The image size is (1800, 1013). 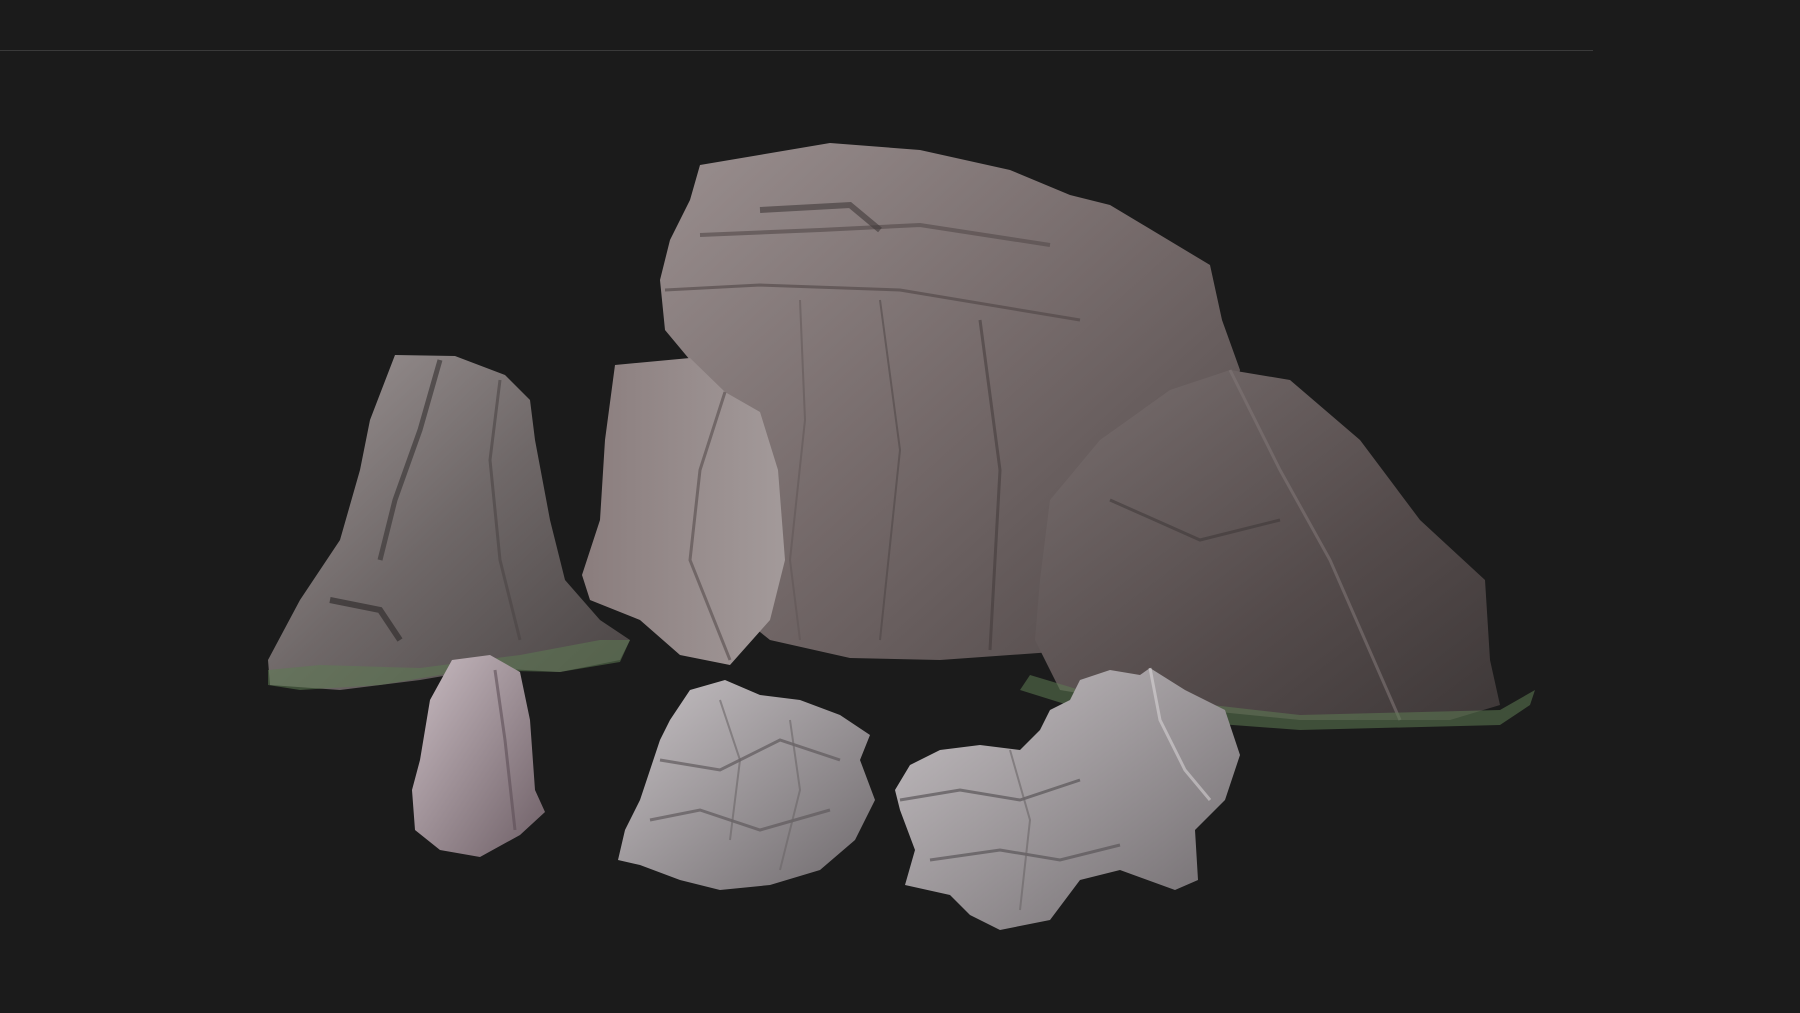 What do you see at coordinates (478, 756) in the screenshot?
I see `small-standing-stone` at bounding box center [478, 756].